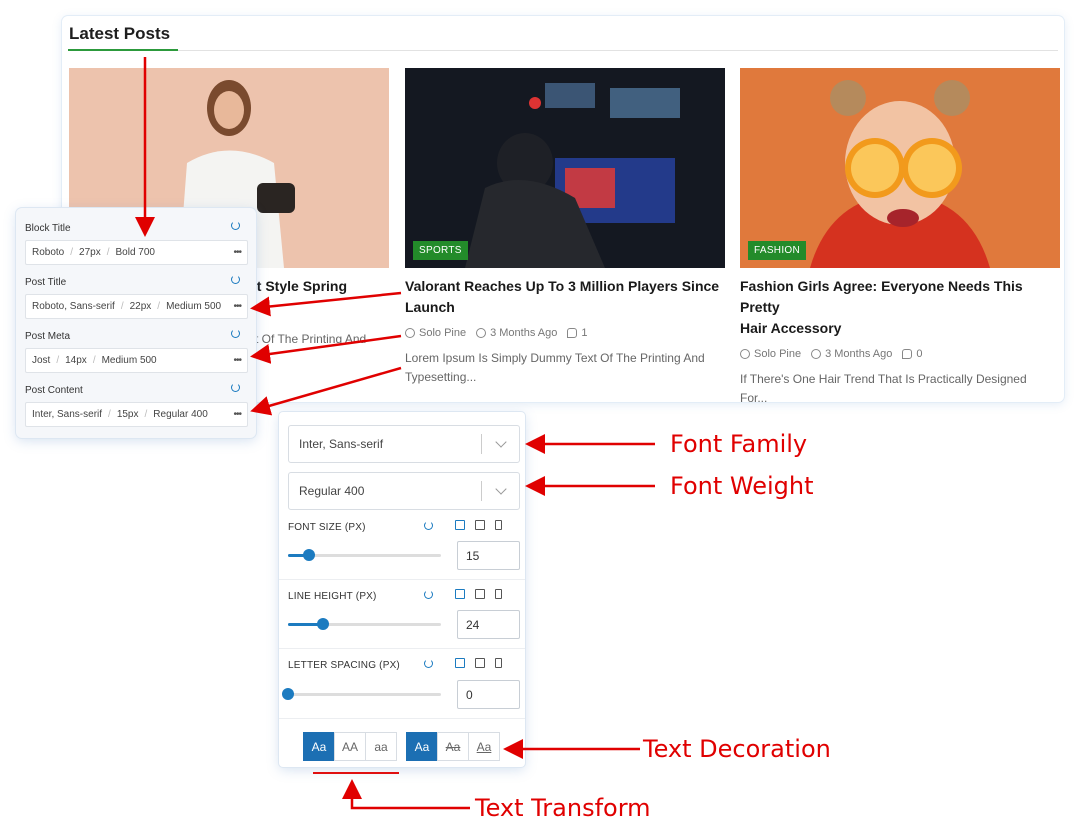 The image size is (1082, 834). Describe the element at coordinates (563, 808) in the screenshot. I see `annotation-text-transform: Text Transform` at that location.